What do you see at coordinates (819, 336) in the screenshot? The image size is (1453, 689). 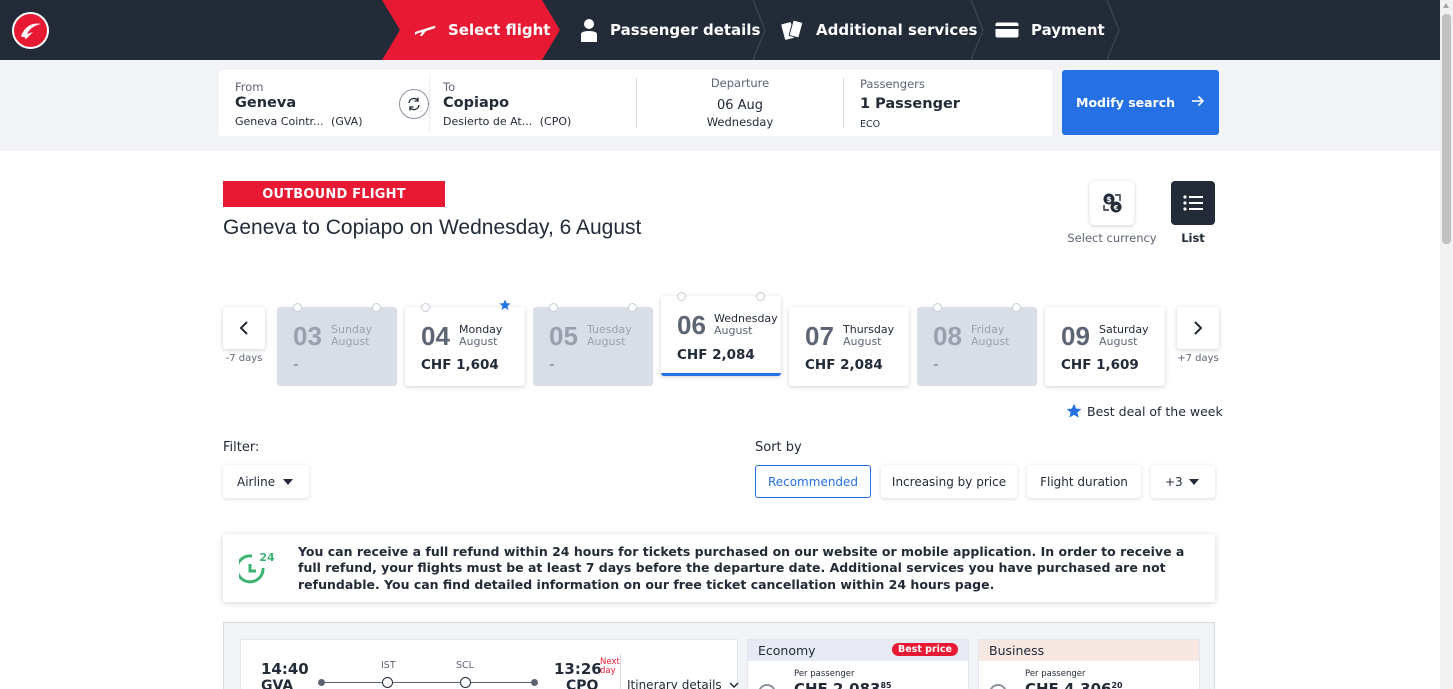 I see `date-day-number: 07` at bounding box center [819, 336].